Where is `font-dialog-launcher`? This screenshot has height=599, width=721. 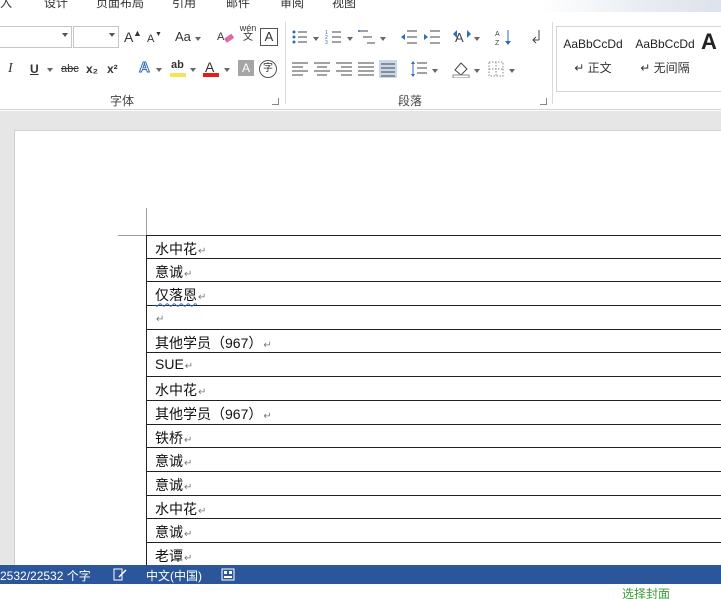
font-dialog-launcher is located at coordinates (275, 101).